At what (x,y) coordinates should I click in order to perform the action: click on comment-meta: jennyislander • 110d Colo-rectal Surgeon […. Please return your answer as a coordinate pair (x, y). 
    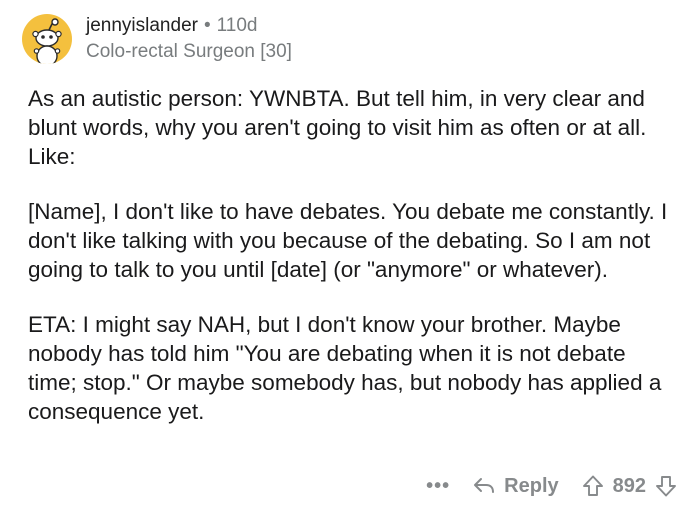
    Looking at the image, I should click on (189, 39).